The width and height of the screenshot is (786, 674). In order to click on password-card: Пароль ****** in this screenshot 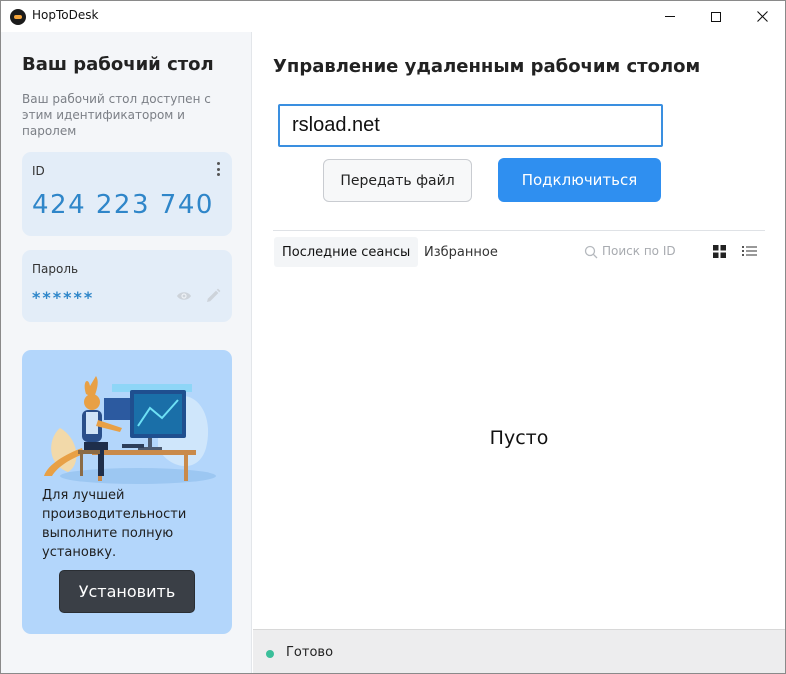, I will do `click(127, 286)`.